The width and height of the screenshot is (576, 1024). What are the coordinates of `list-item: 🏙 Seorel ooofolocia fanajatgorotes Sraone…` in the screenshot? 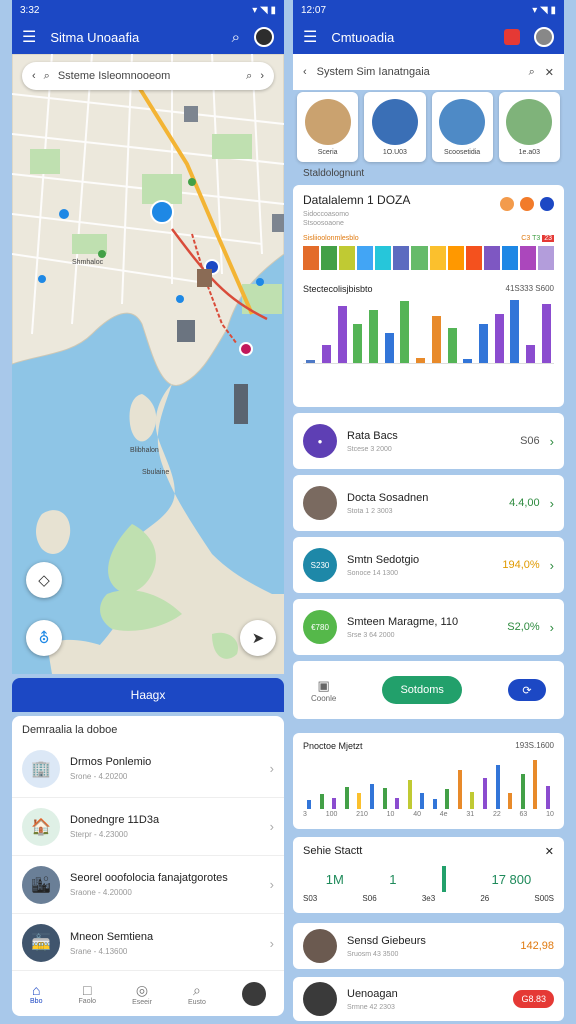 It's located at (148, 885).